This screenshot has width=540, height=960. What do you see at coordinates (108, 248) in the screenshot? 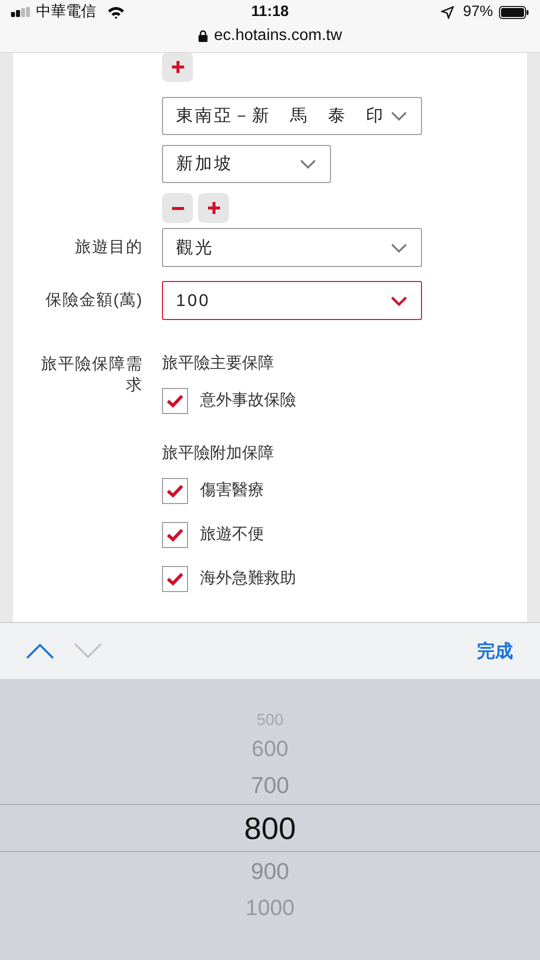
I see `field-label: 旅遊目的` at bounding box center [108, 248].